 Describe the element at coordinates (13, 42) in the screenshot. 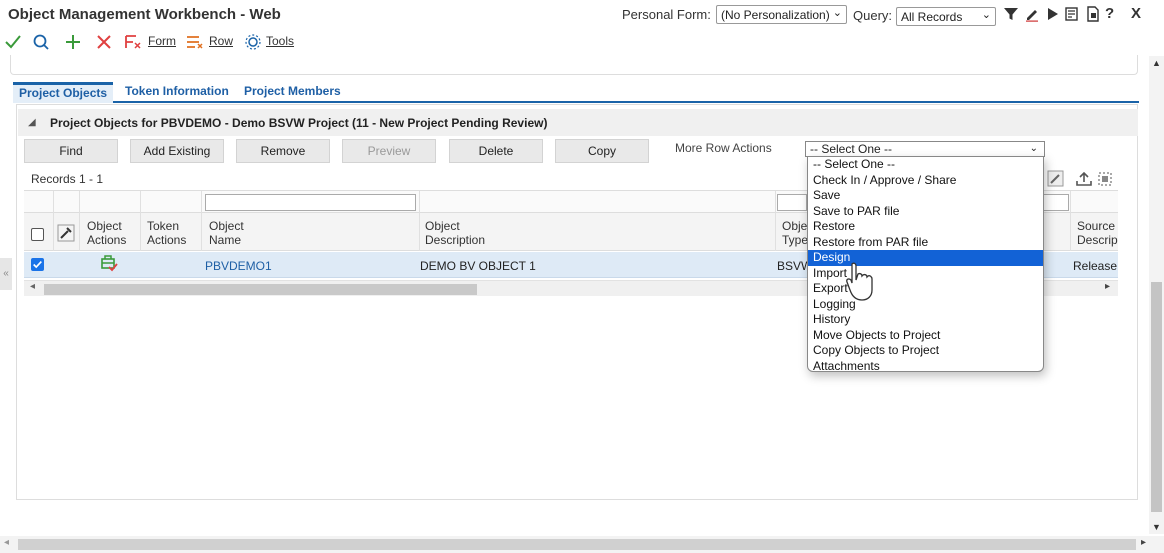

I see `ok-check-icon` at that location.